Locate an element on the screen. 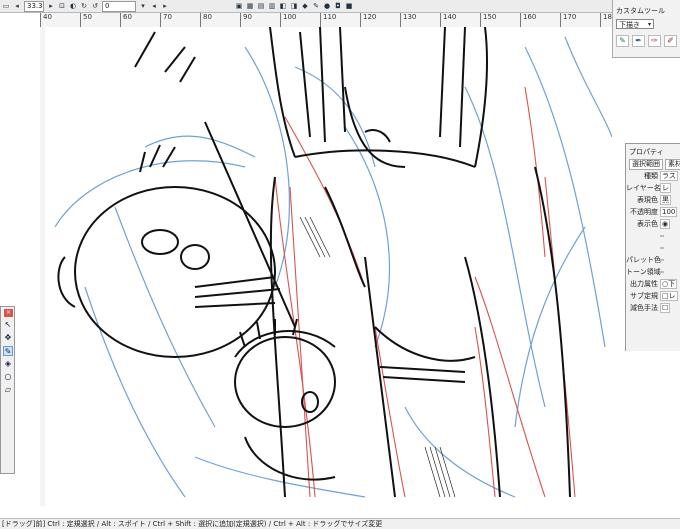  pen-icon: ✎ is located at coordinates (316, 6).